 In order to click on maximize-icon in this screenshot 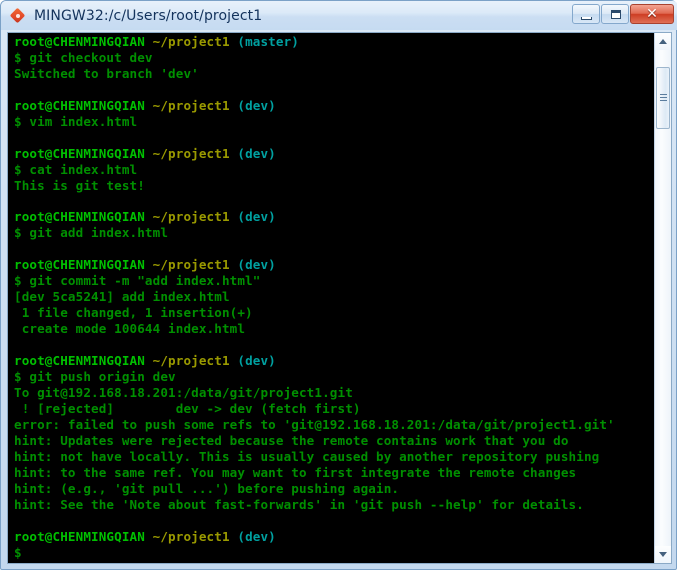, I will do `click(616, 14)`.